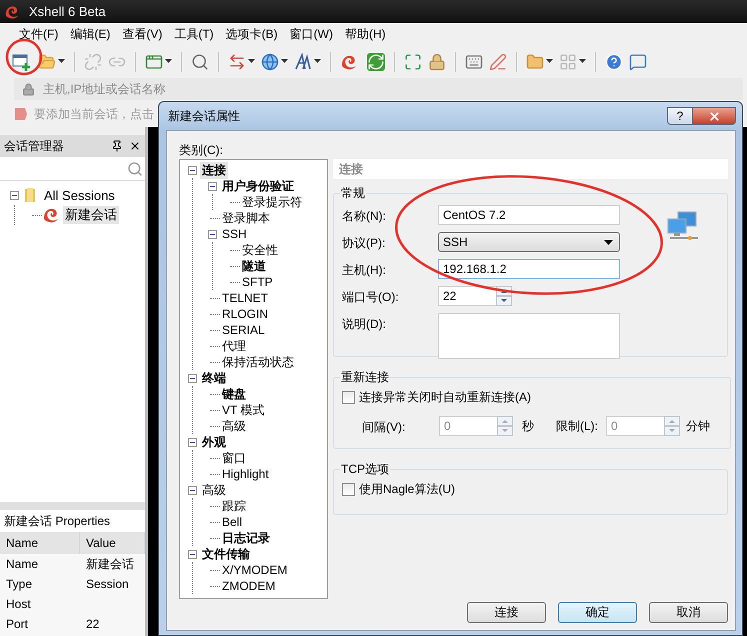  What do you see at coordinates (445, 397) in the screenshot?
I see `checkbox-label: 连接异常关闭时自动重新连接(A)` at bounding box center [445, 397].